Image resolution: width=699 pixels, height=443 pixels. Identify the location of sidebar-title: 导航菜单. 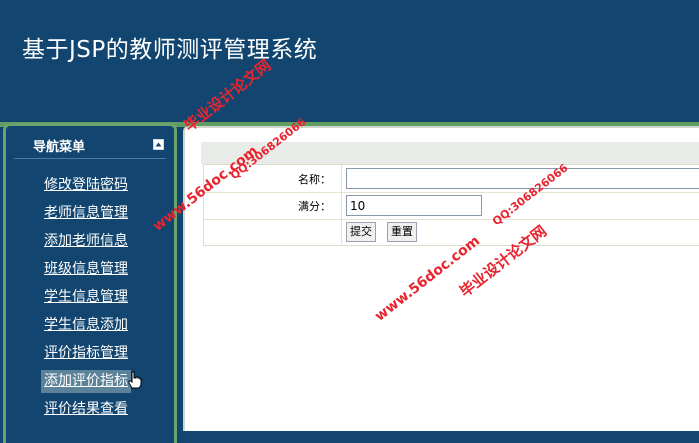
(59, 147).